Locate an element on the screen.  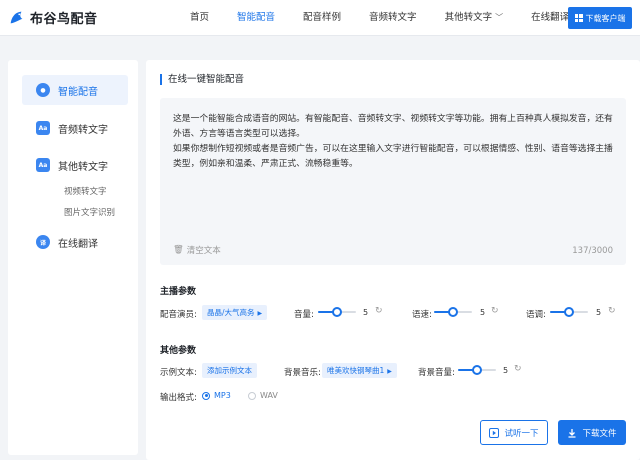
format-mp3-radio: MP3 is located at coordinates (216, 395).